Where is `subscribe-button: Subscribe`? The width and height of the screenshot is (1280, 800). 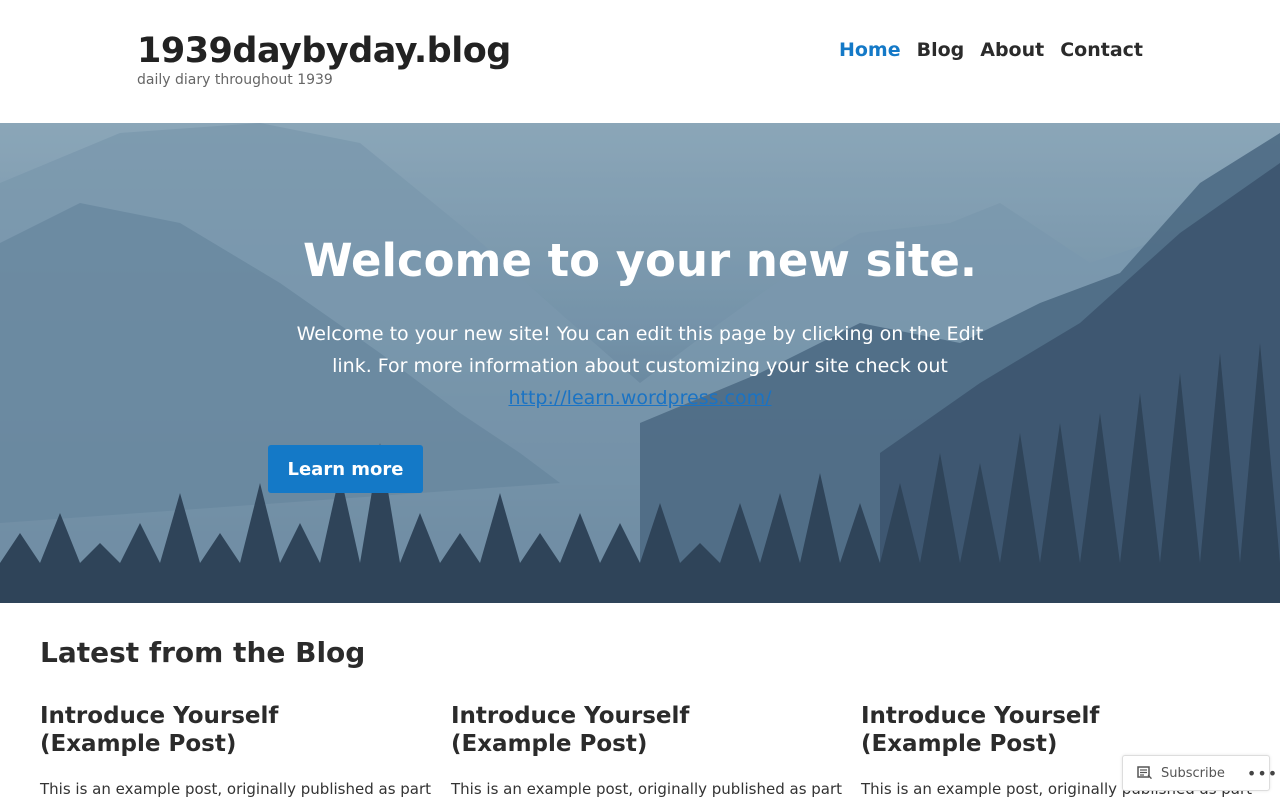 subscribe-button: Subscribe is located at coordinates (1174, 773).